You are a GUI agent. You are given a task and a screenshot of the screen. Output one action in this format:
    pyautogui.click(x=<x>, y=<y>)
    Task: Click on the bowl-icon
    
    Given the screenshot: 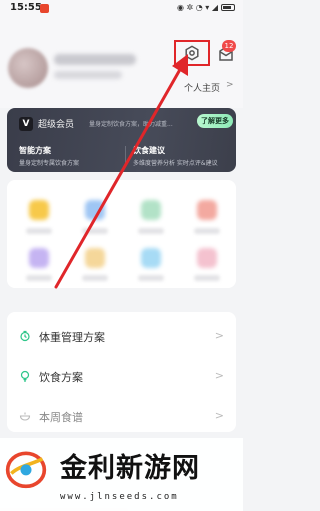 What is the action you would take?
    pyautogui.click(x=25, y=416)
    